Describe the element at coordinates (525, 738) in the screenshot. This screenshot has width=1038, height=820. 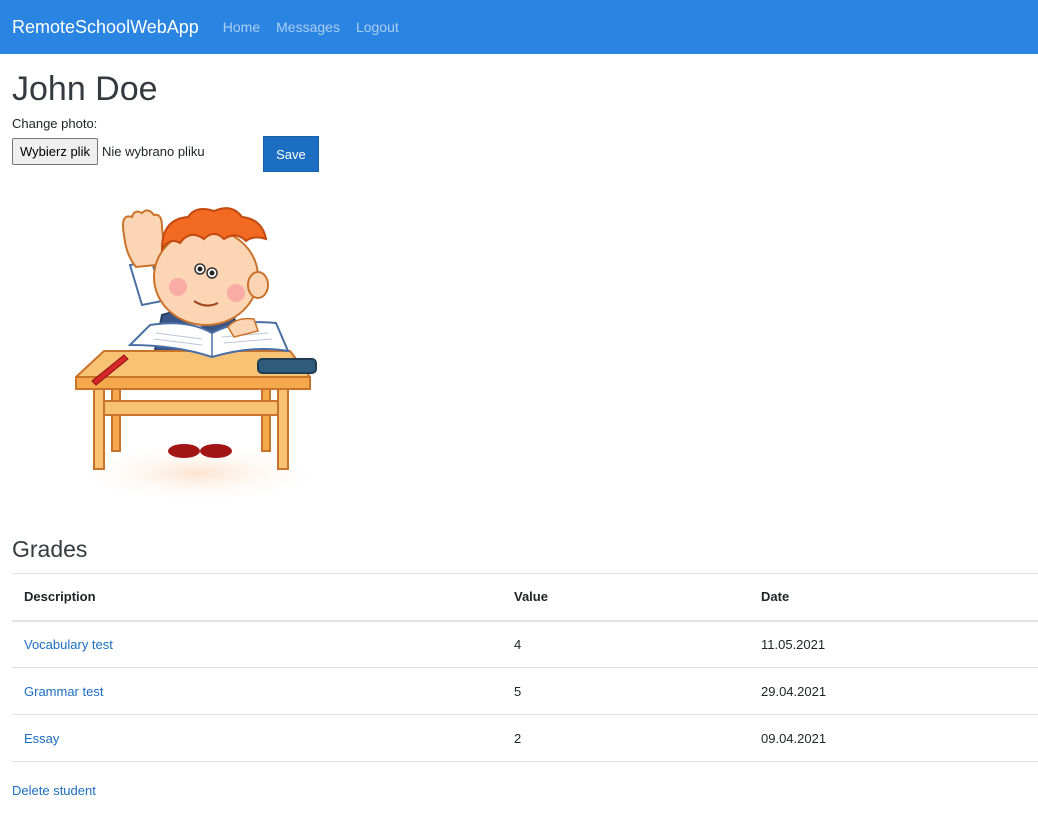
I see `table-row: Essay 2 09.04.2021` at that location.